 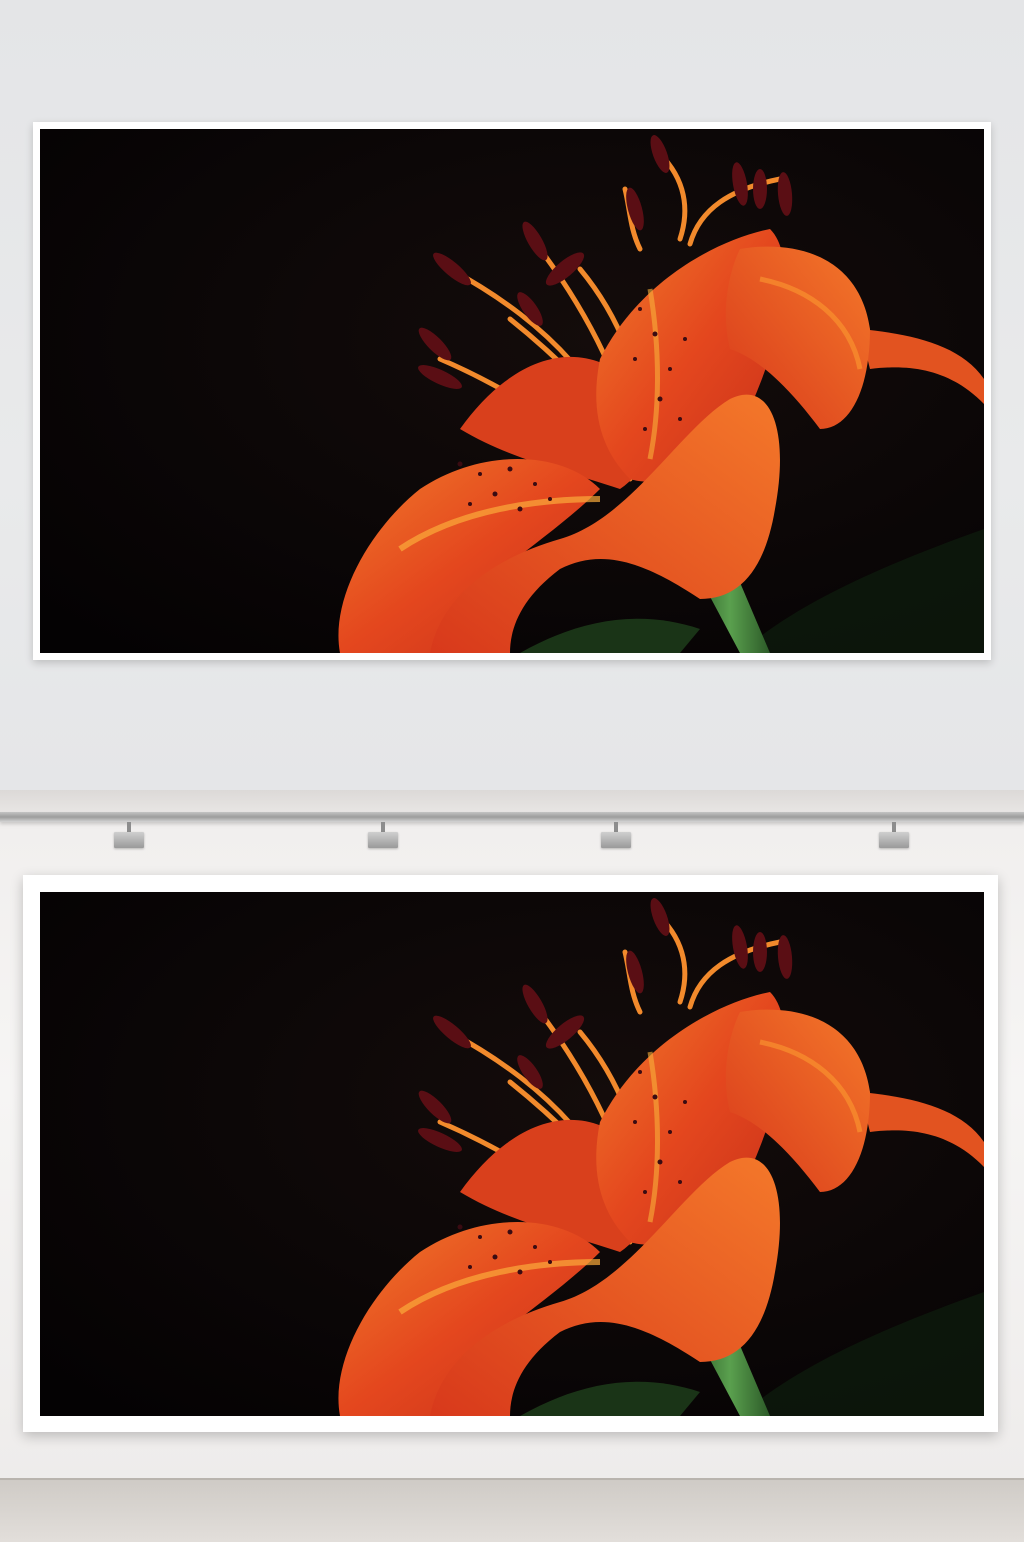 I want to click on gallery-floor, so click(x=512, y=1510).